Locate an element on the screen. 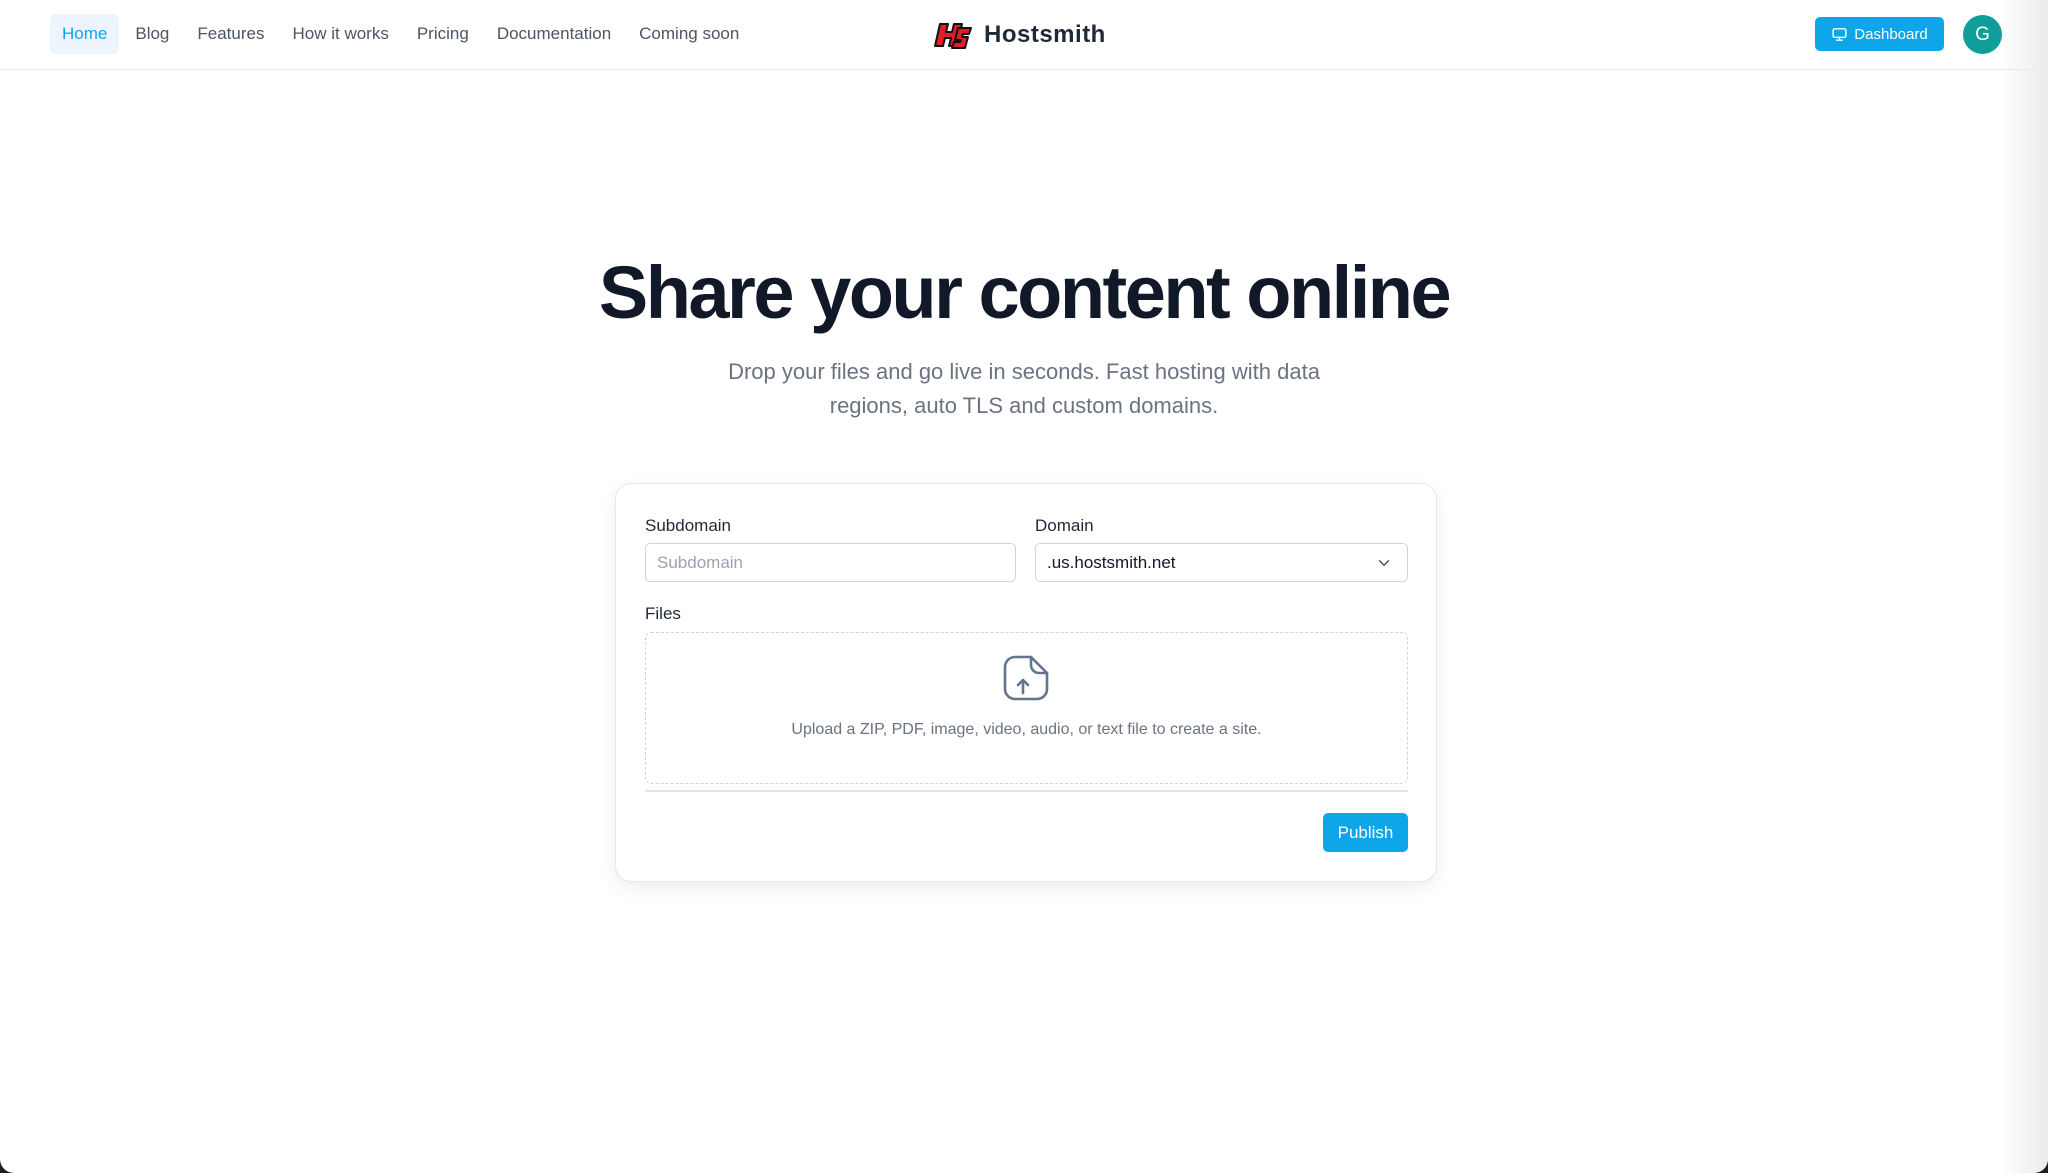 The image size is (2048, 1173). monitor-icon is located at coordinates (1839, 34).